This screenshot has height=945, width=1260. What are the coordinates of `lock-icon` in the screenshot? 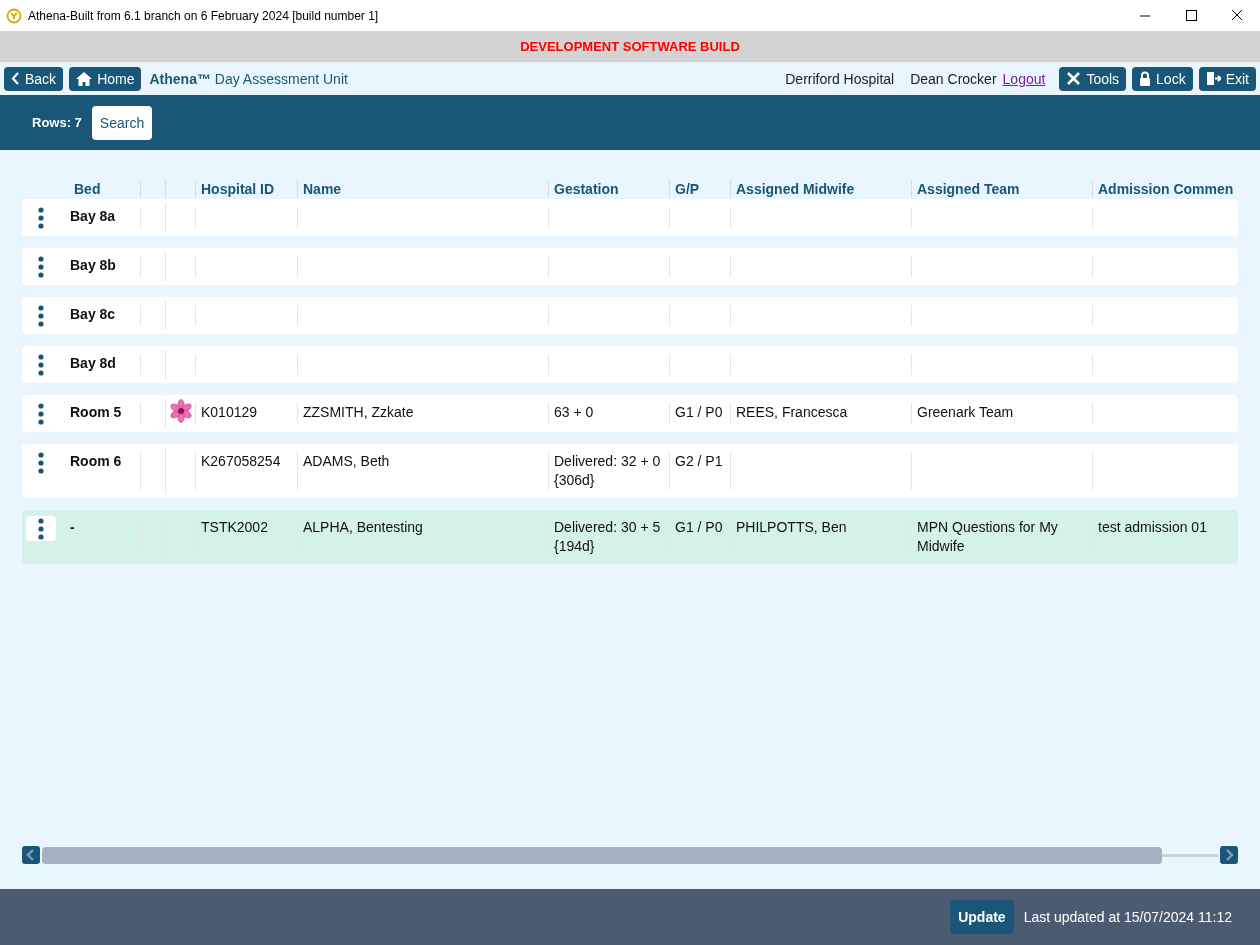 It's located at (1145, 78).